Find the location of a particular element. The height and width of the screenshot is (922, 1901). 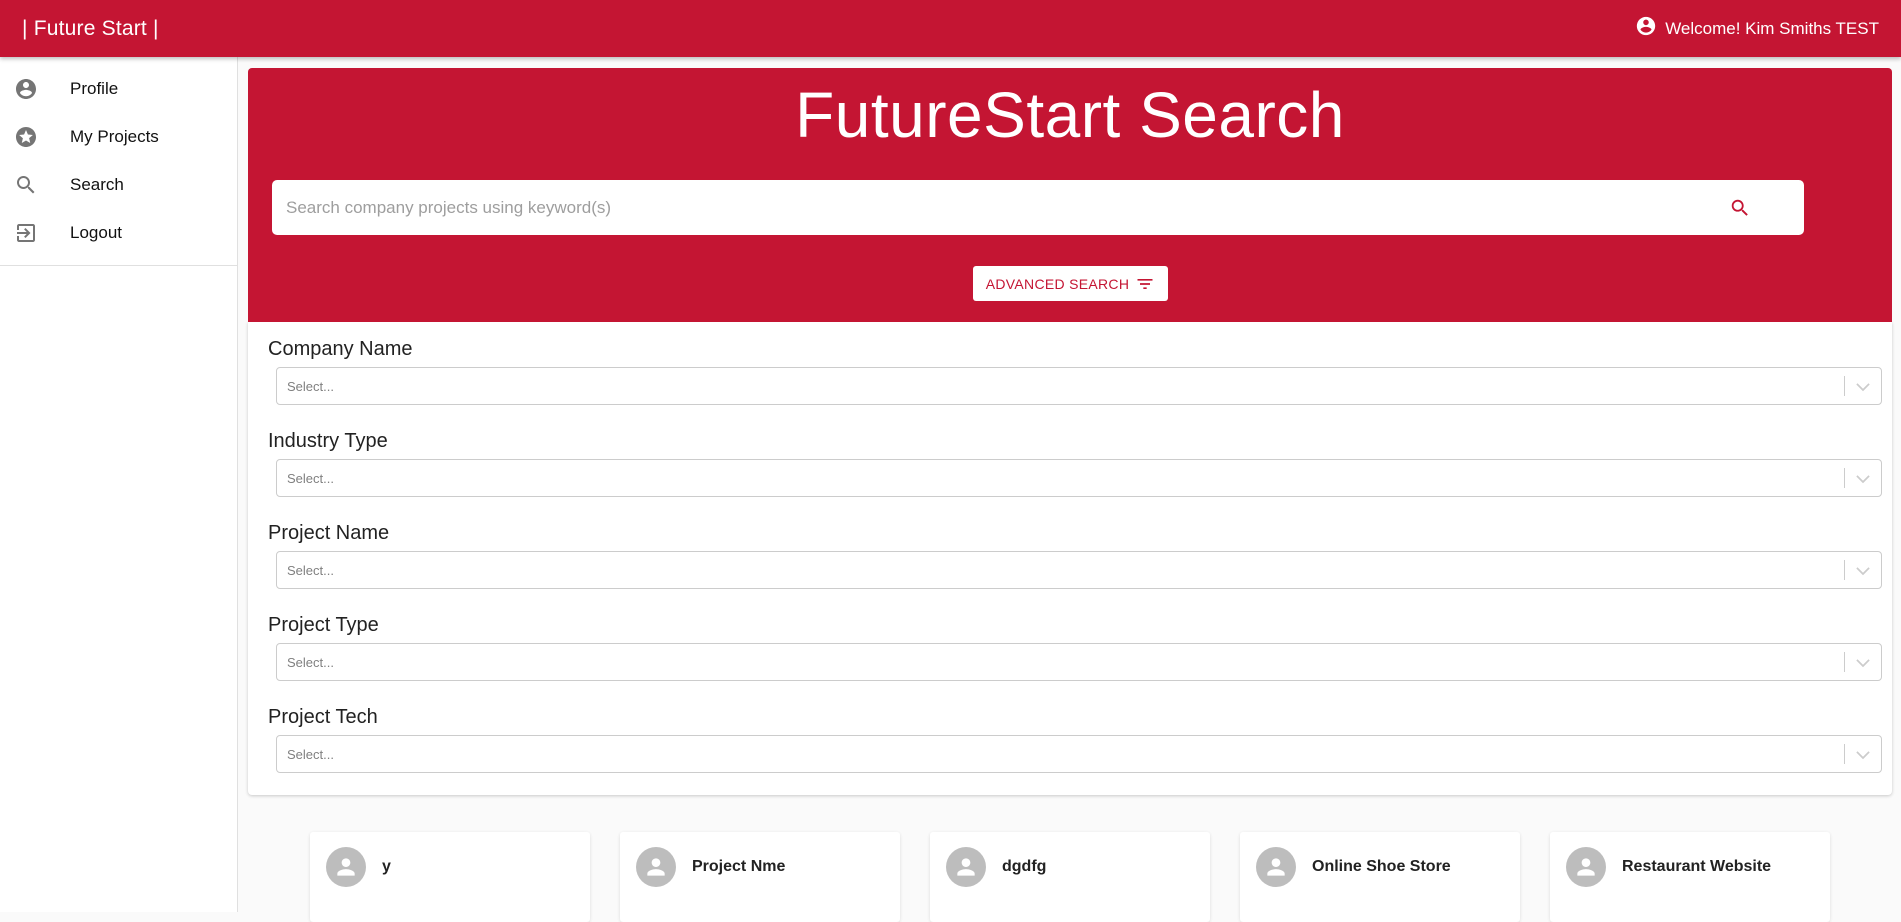

project-card-title: Online Shoe Store is located at coordinates (1381, 866).